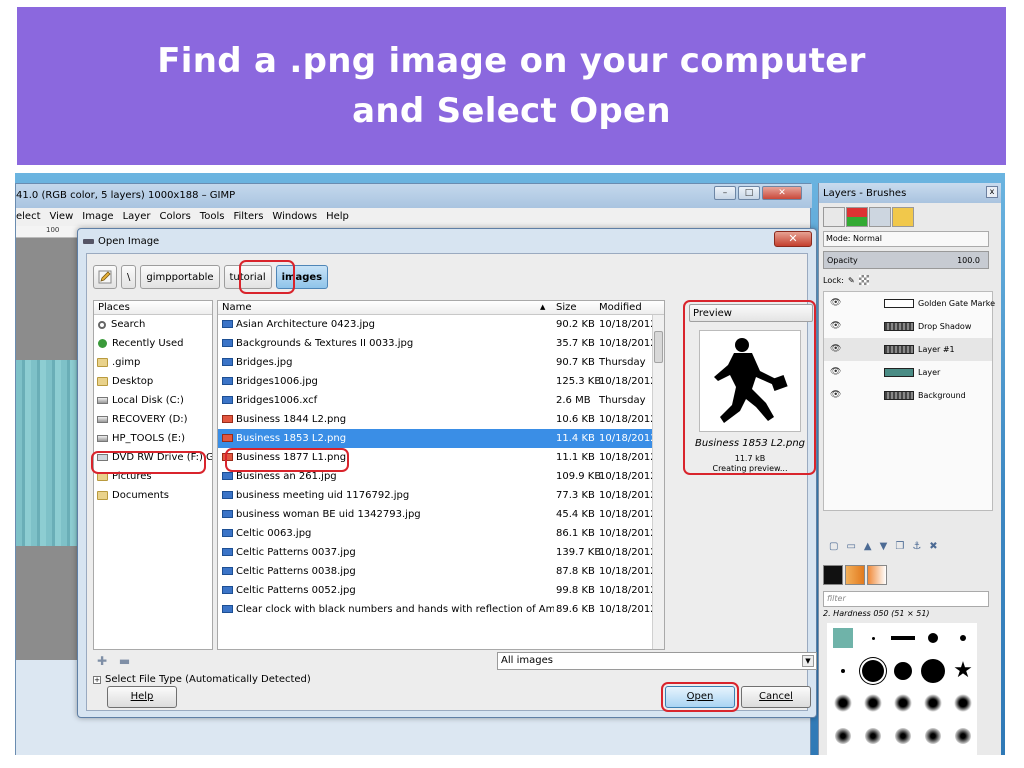 The image size is (1024, 768). What do you see at coordinates (908, 395) in the screenshot?
I see `layer-row: 👁 Background` at bounding box center [908, 395].